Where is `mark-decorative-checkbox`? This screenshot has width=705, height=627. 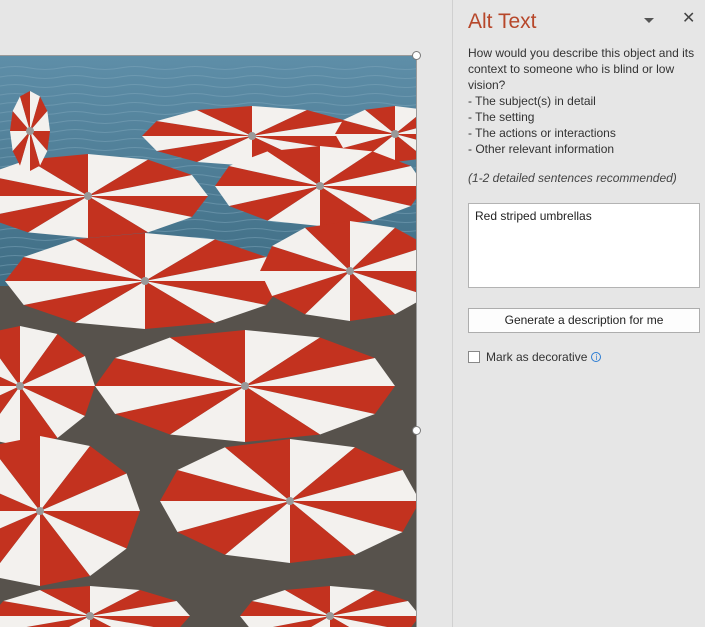
mark-decorative-checkbox is located at coordinates (474, 357).